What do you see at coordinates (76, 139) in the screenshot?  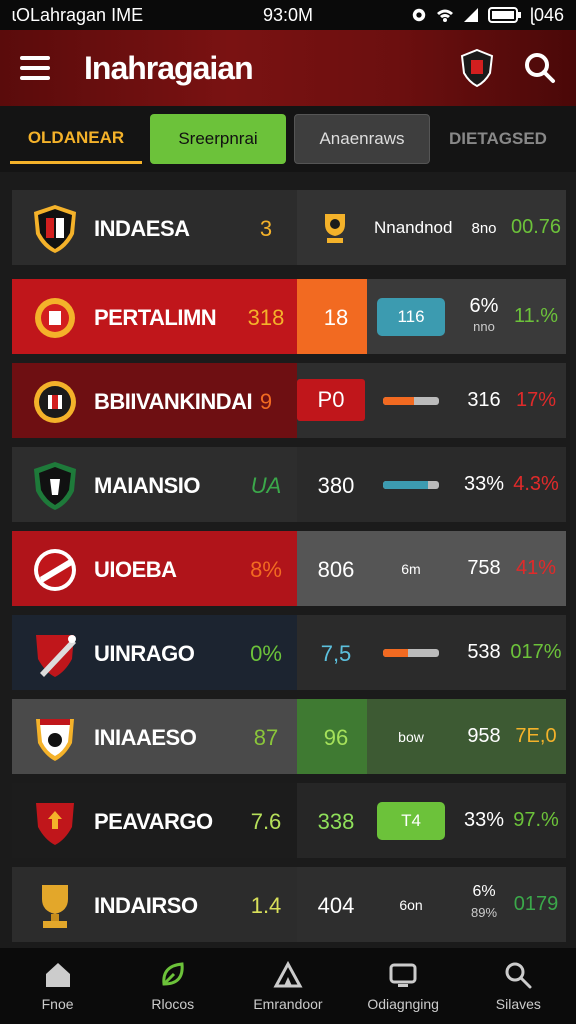 I see `tab-oldanear: OLDANEAR` at bounding box center [76, 139].